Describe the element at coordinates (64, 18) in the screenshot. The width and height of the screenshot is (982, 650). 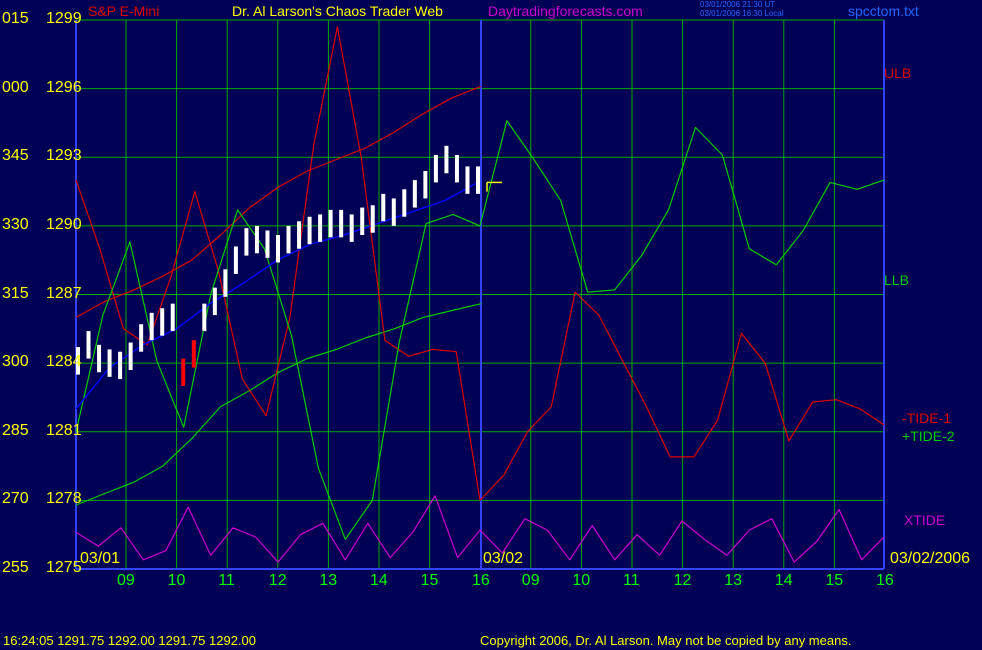
I see `y-price-label: 1299` at that location.